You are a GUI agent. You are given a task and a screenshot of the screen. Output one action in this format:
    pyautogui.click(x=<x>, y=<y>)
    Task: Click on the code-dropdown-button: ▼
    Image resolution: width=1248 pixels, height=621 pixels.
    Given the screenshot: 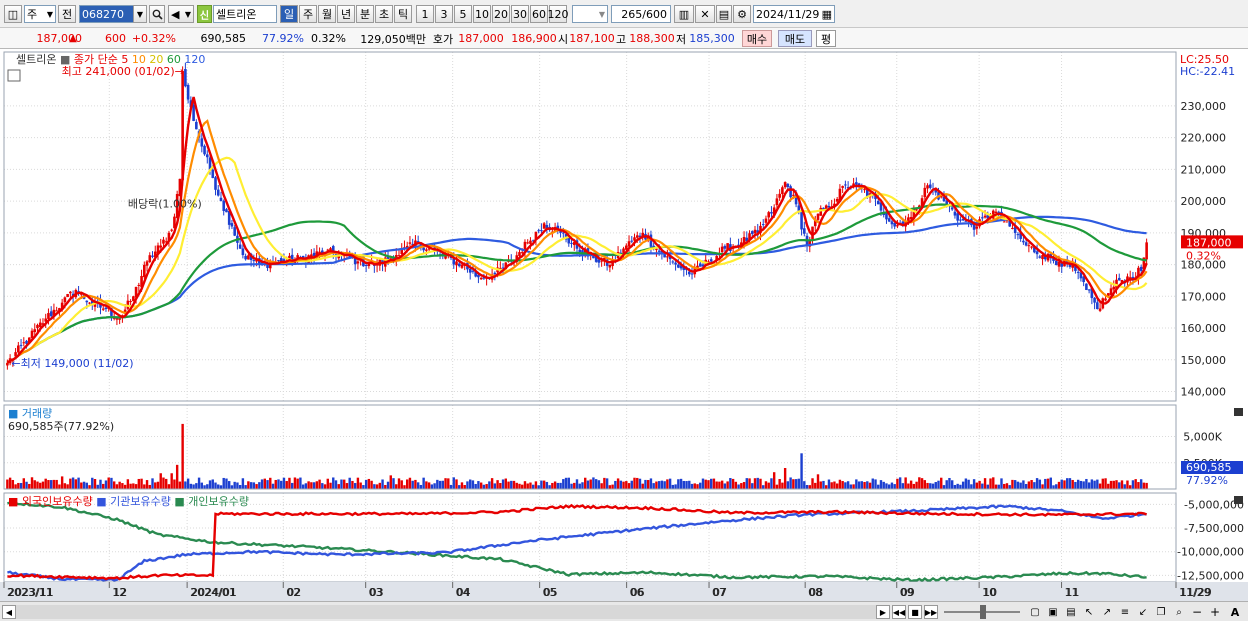 What is the action you would take?
    pyautogui.click(x=140, y=14)
    